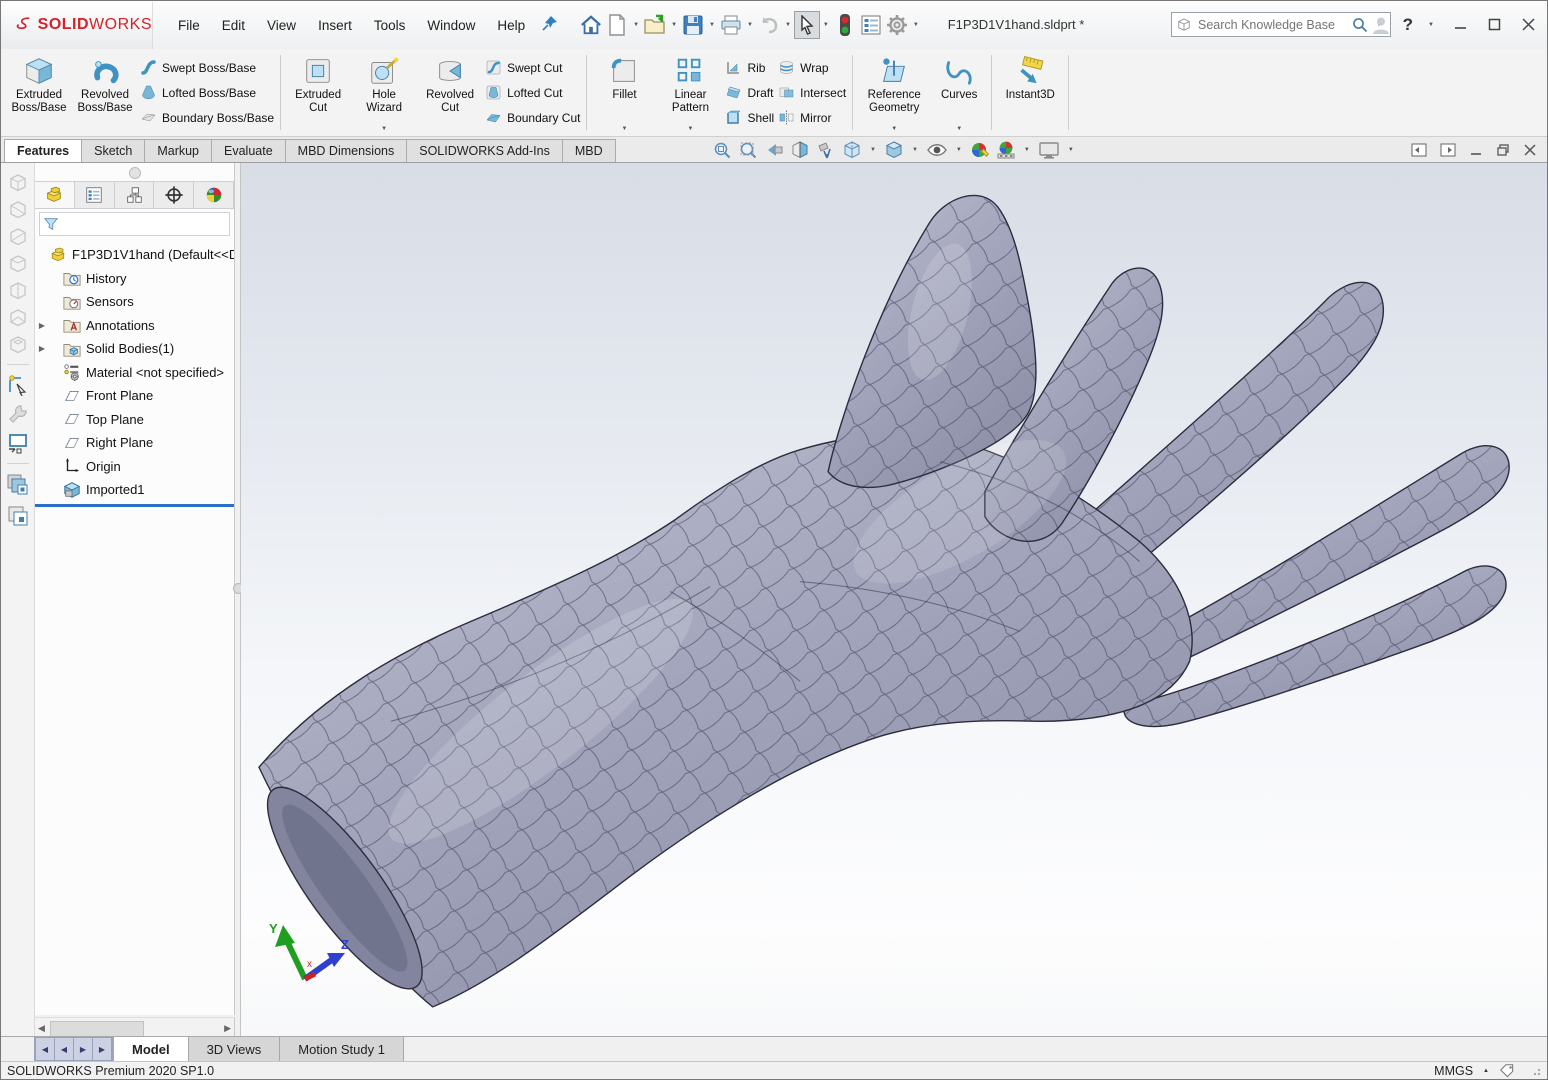  What do you see at coordinates (83, 1049) in the screenshot?
I see `nav-next-tab-button: ▶` at bounding box center [83, 1049].